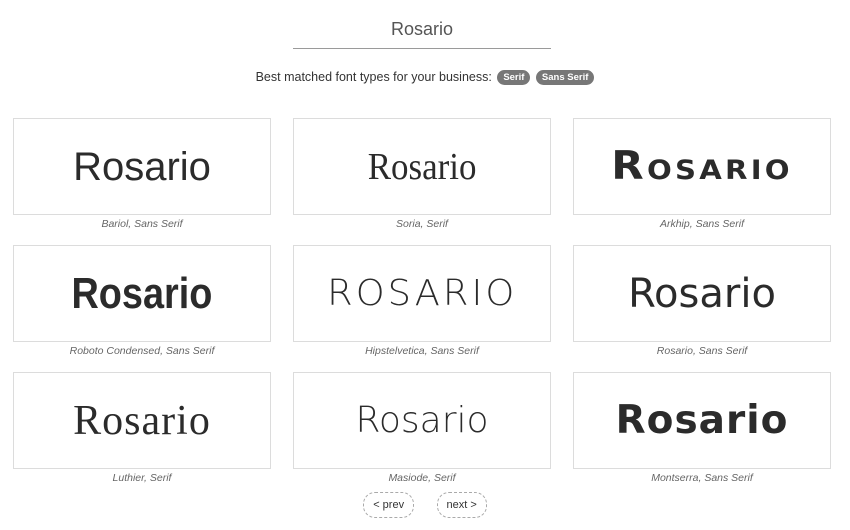 This screenshot has width=850, height=530. What do you see at coordinates (422, 478) in the screenshot?
I see `font-caption: Masiode, Serif` at bounding box center [422, 478].